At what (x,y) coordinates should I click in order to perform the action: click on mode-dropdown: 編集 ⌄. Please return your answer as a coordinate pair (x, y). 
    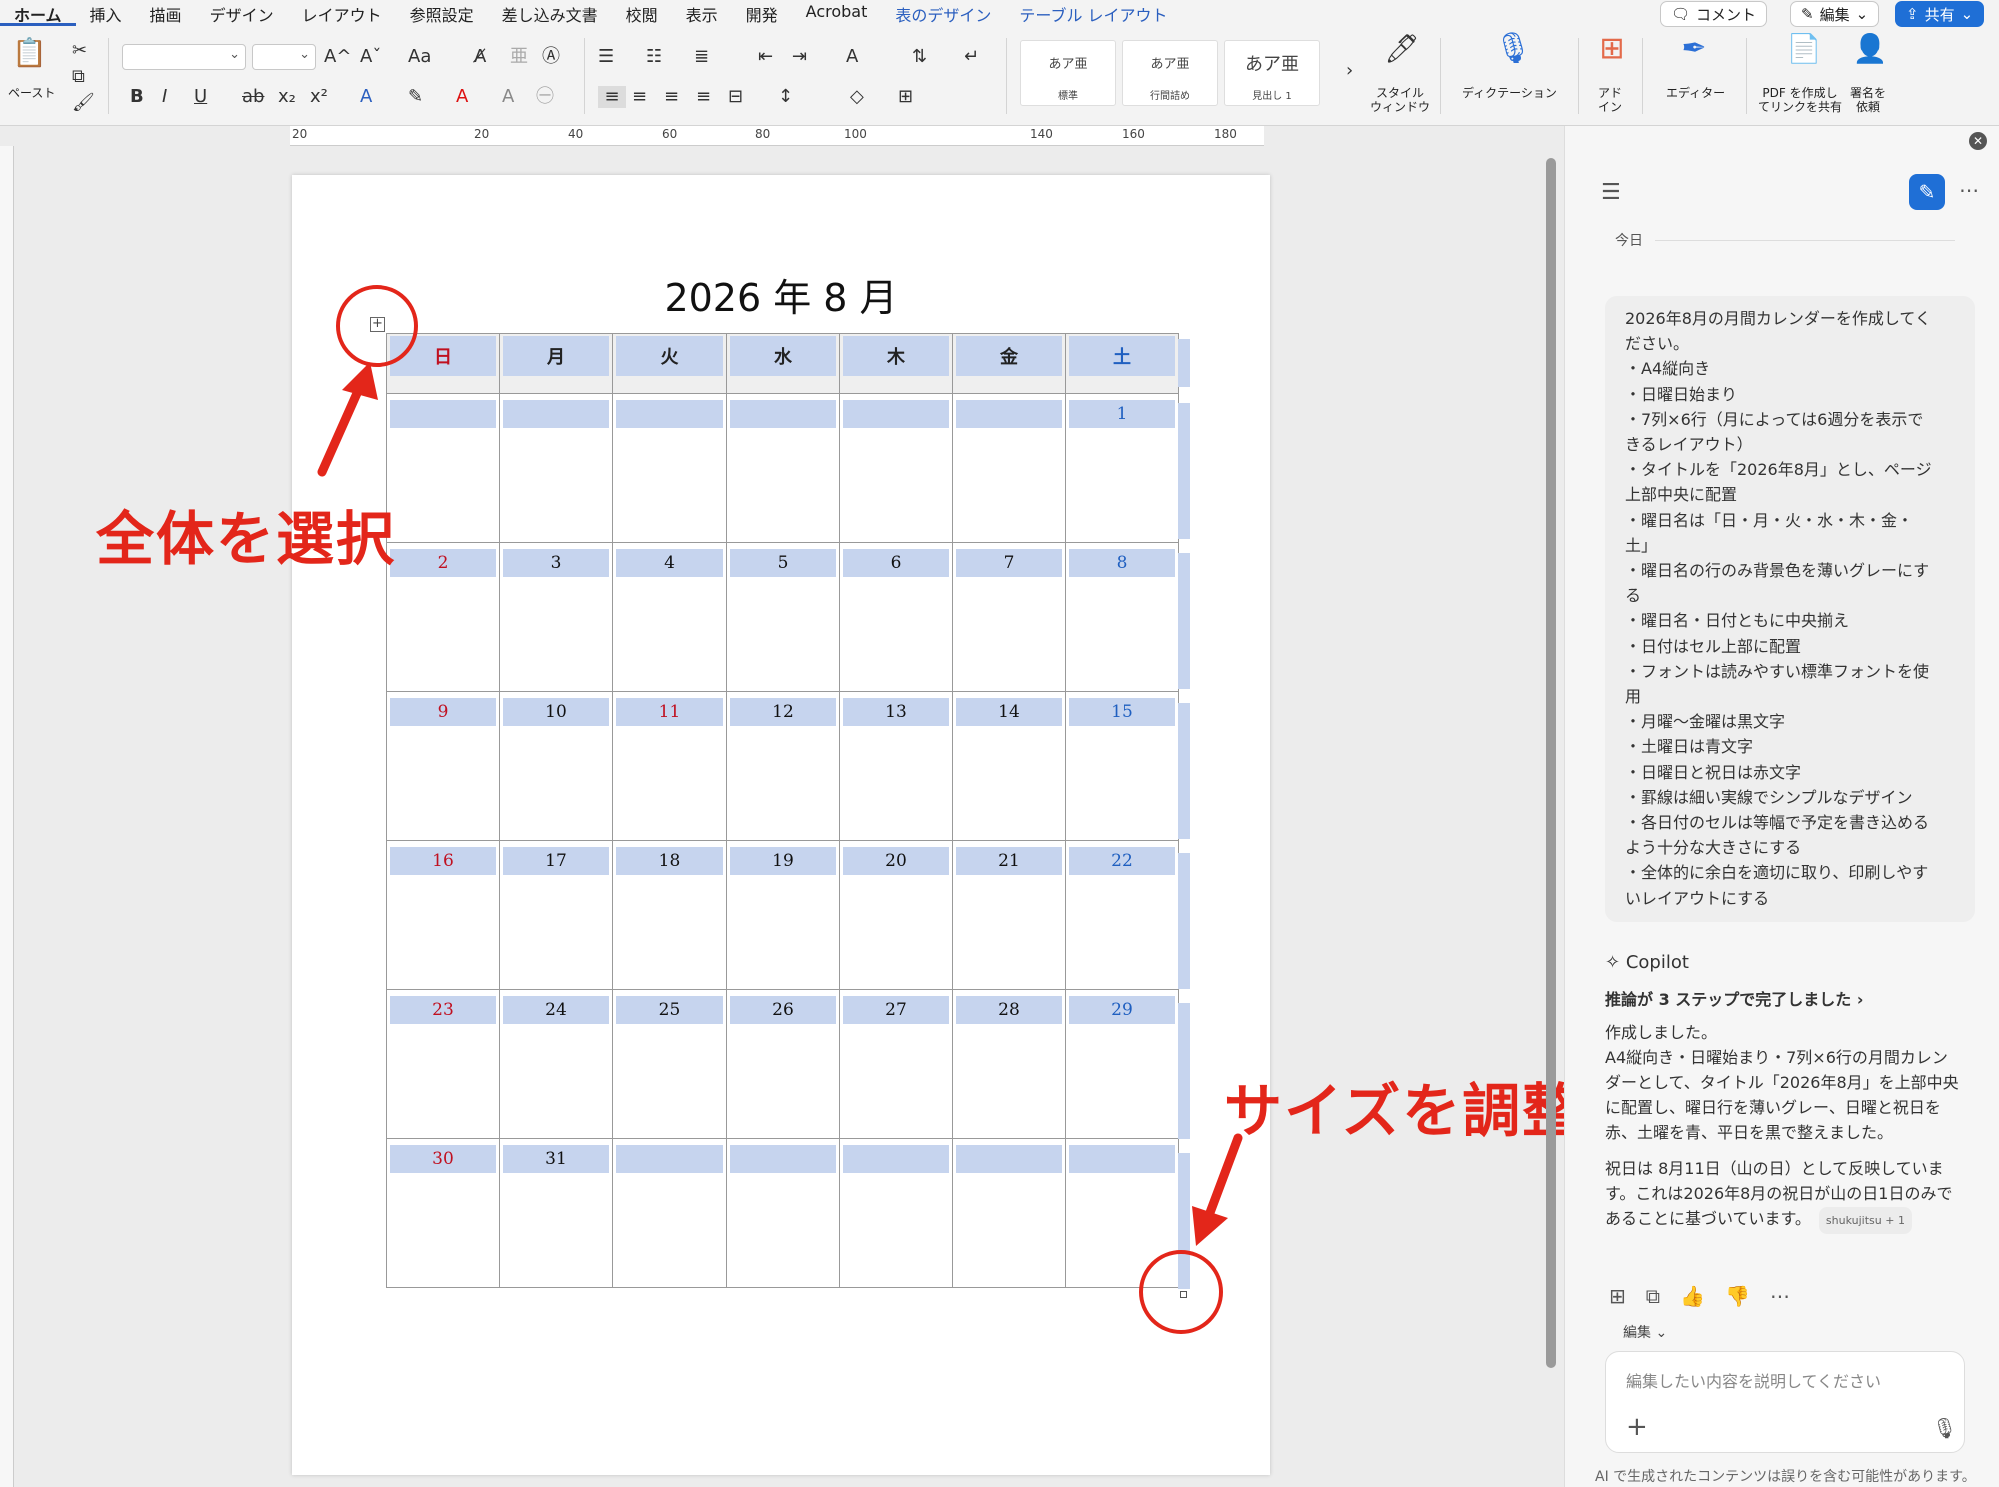
    Looking at the image, I should click on (1645, 1332).